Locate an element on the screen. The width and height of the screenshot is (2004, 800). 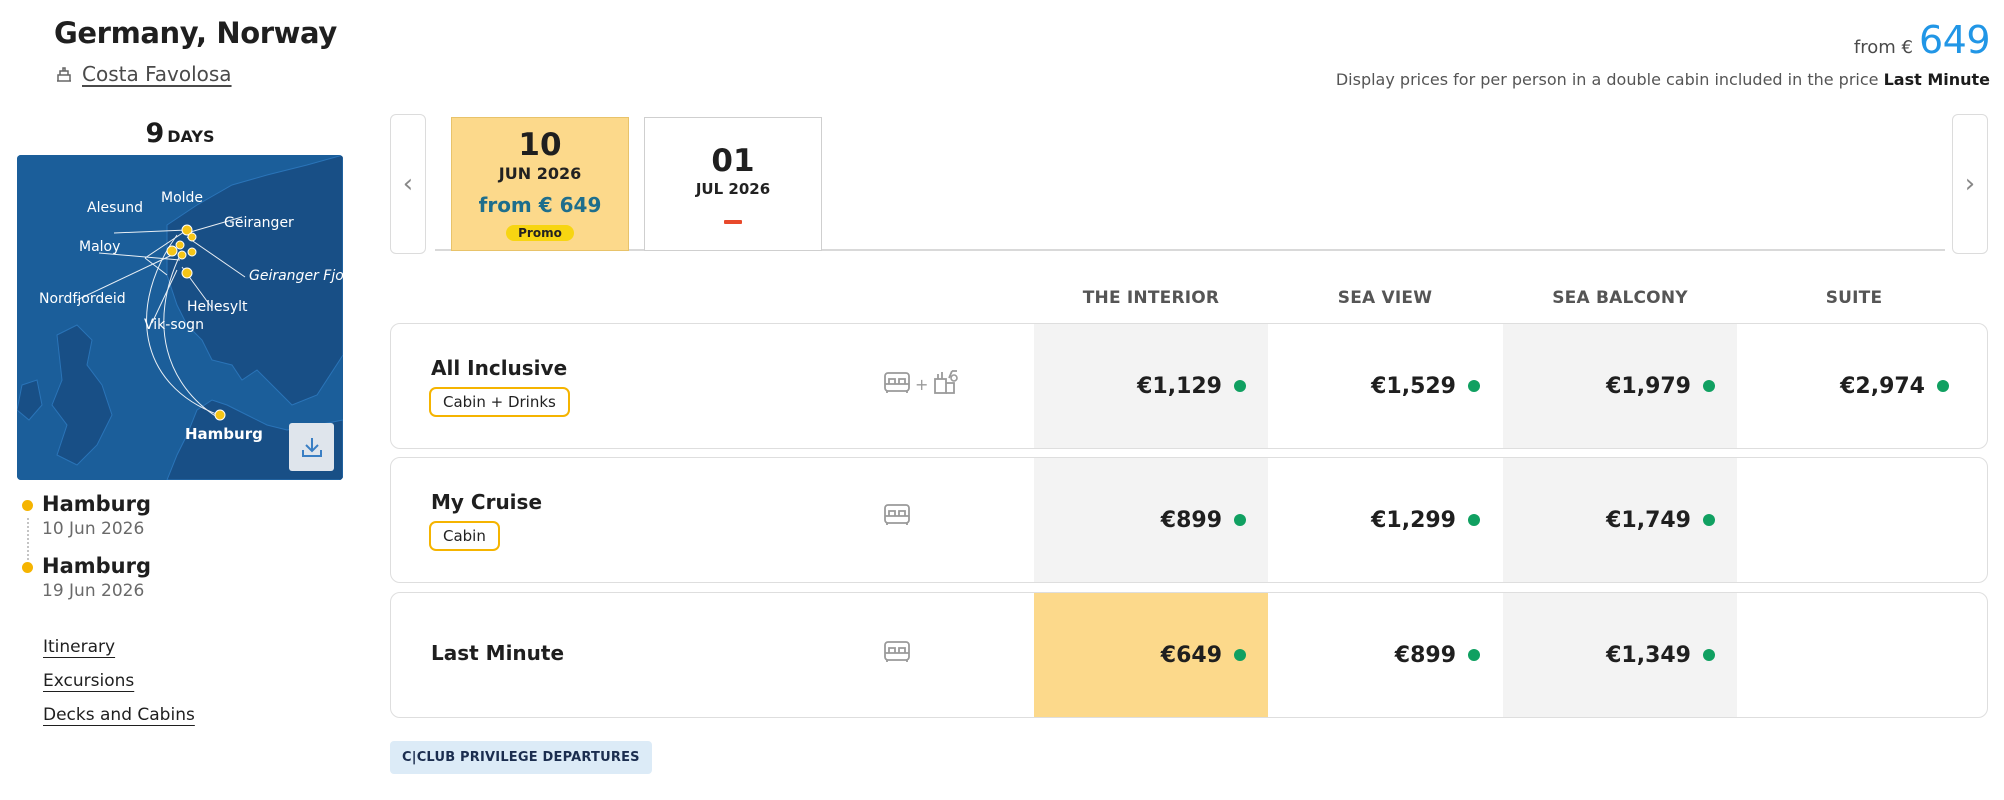
date-day: 01 is located at coordinates (733, 161).